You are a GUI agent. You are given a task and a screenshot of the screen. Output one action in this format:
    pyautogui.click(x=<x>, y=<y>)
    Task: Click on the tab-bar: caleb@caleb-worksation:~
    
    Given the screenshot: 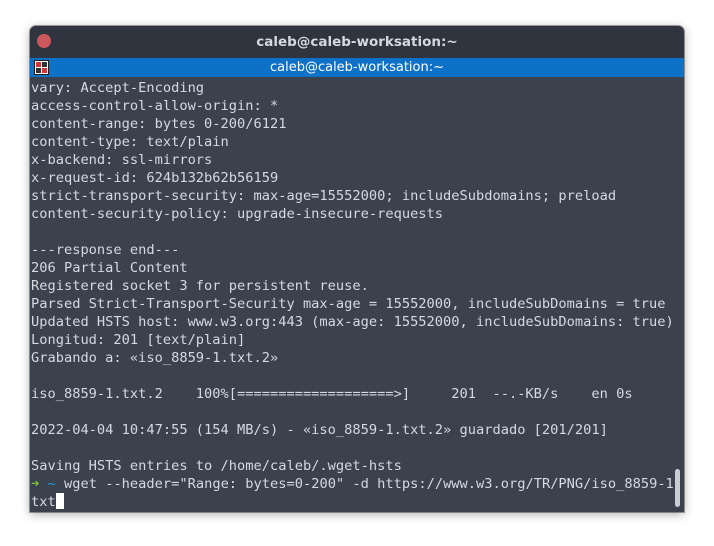 What is the action you would take?
    pyautogui.click(x=357, y=67)
    